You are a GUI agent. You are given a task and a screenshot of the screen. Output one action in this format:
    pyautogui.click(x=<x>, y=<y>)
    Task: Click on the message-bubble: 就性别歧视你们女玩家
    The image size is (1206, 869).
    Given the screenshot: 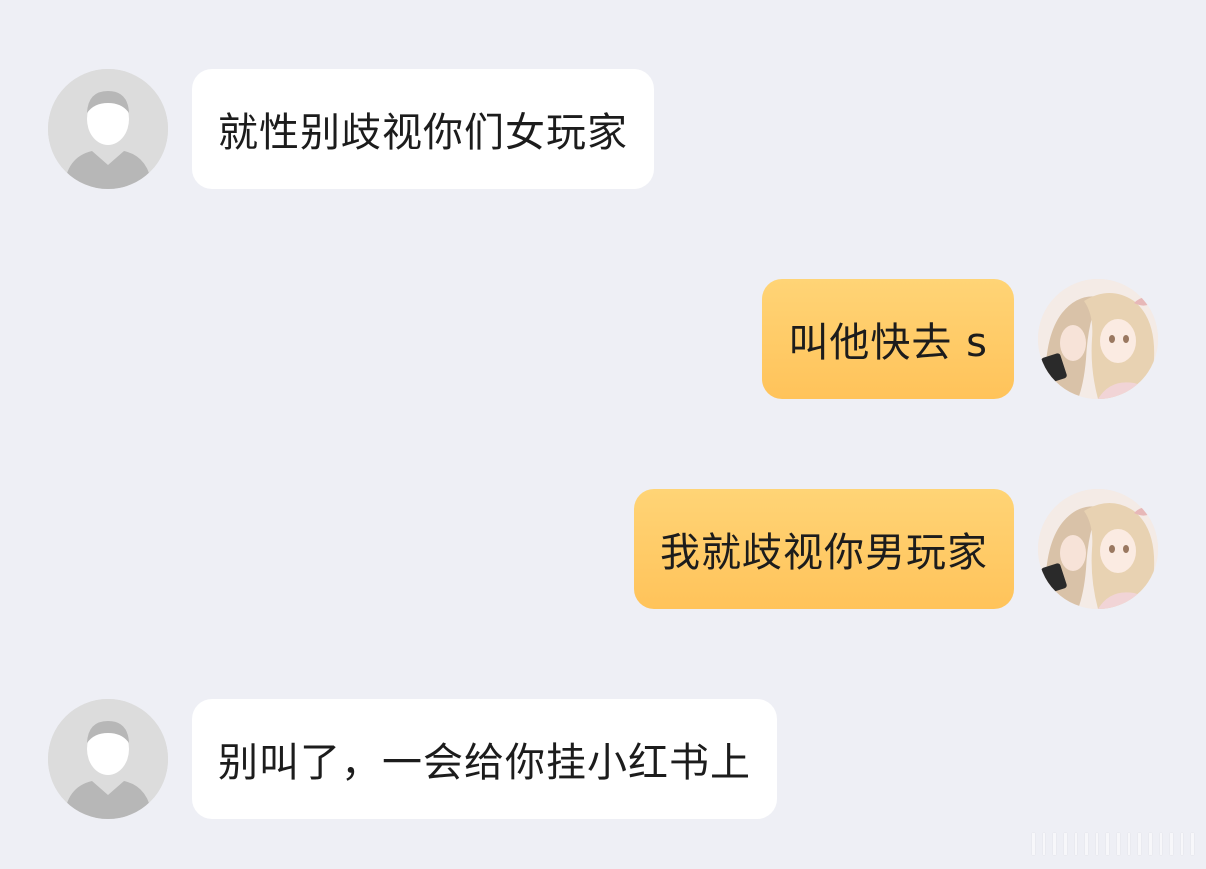 What is the action you would take?
    pyautogui.click(x=423, y=129)
    